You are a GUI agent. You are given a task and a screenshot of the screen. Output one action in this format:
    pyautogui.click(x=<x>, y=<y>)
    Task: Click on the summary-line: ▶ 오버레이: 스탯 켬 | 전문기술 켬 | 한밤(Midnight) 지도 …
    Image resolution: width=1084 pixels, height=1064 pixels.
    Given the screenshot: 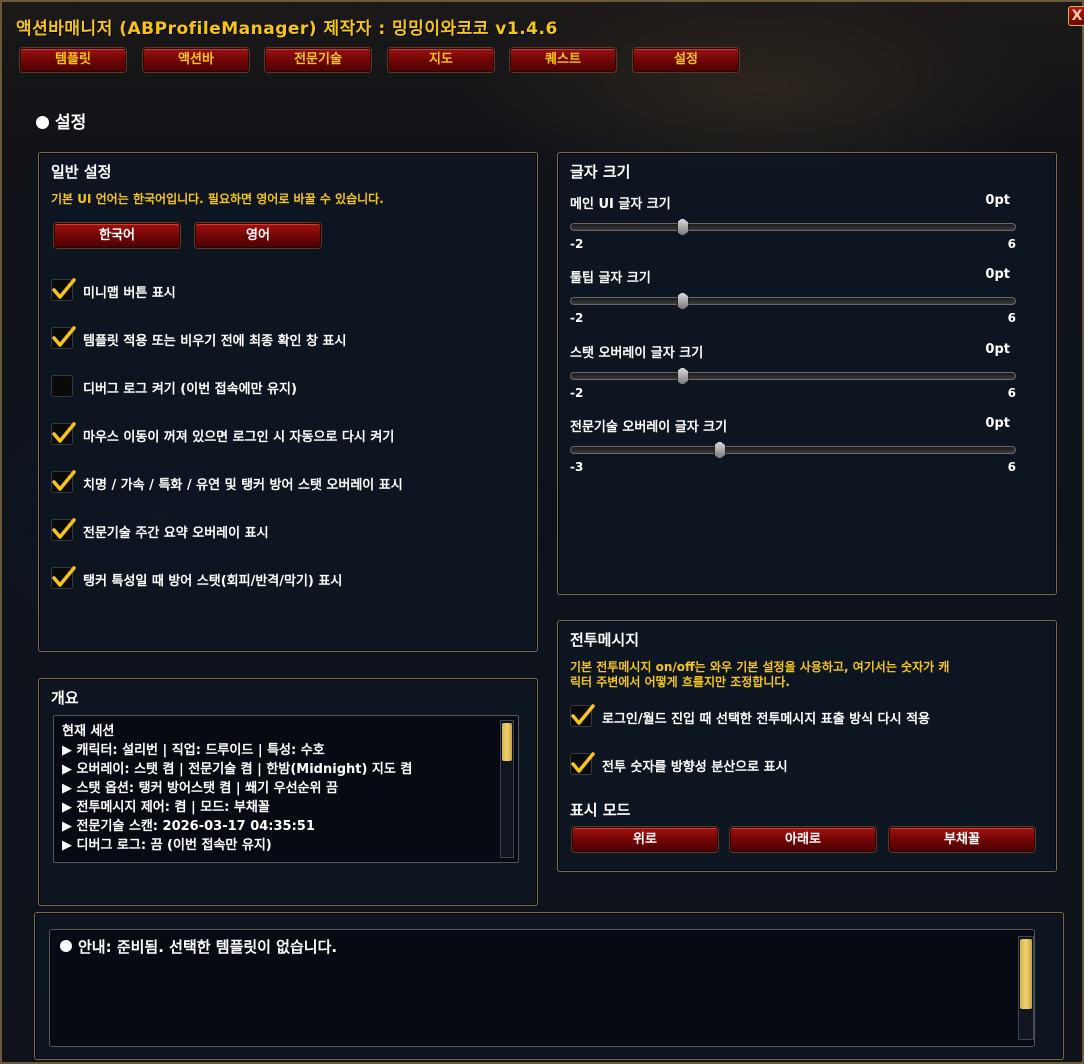 What is the action you would take?
    pyautogui.click(x=237, y=769)
    